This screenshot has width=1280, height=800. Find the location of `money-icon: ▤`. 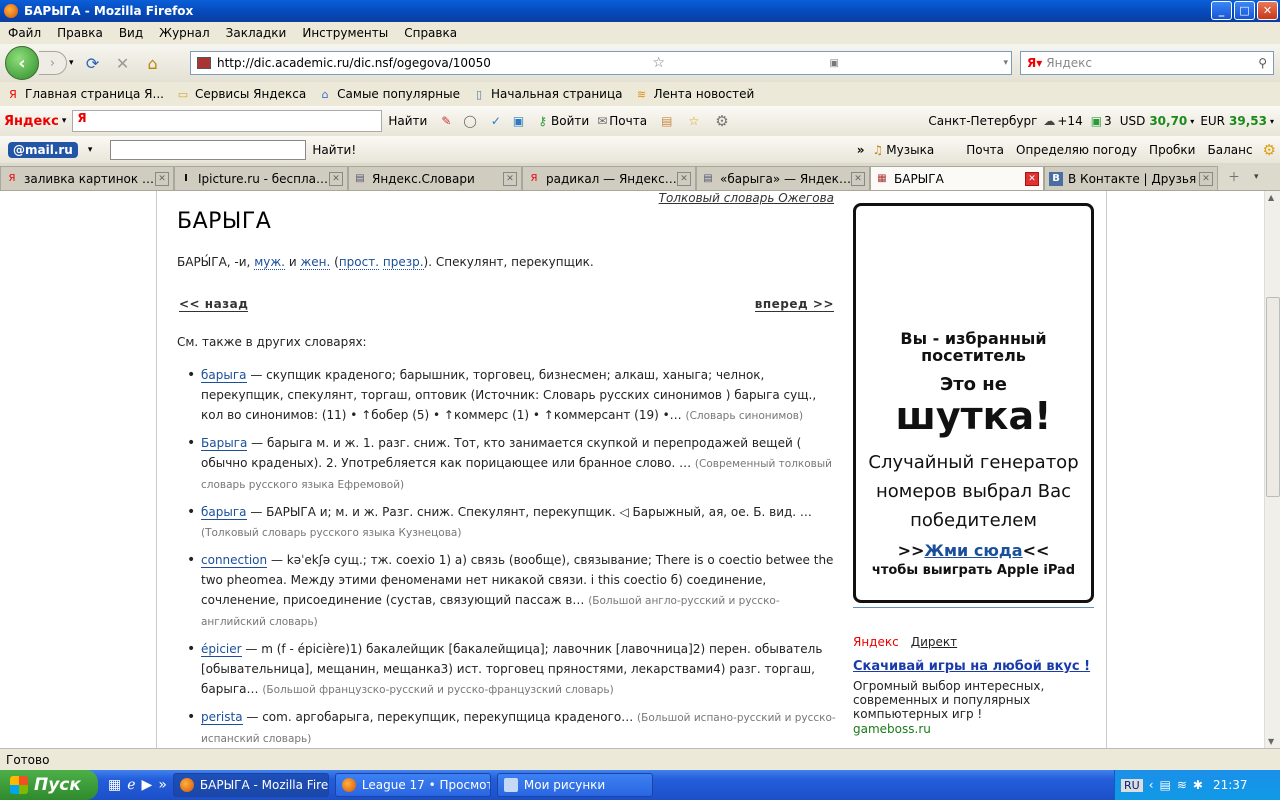

money-icon: ▤ is located at coordinates (666, 121).